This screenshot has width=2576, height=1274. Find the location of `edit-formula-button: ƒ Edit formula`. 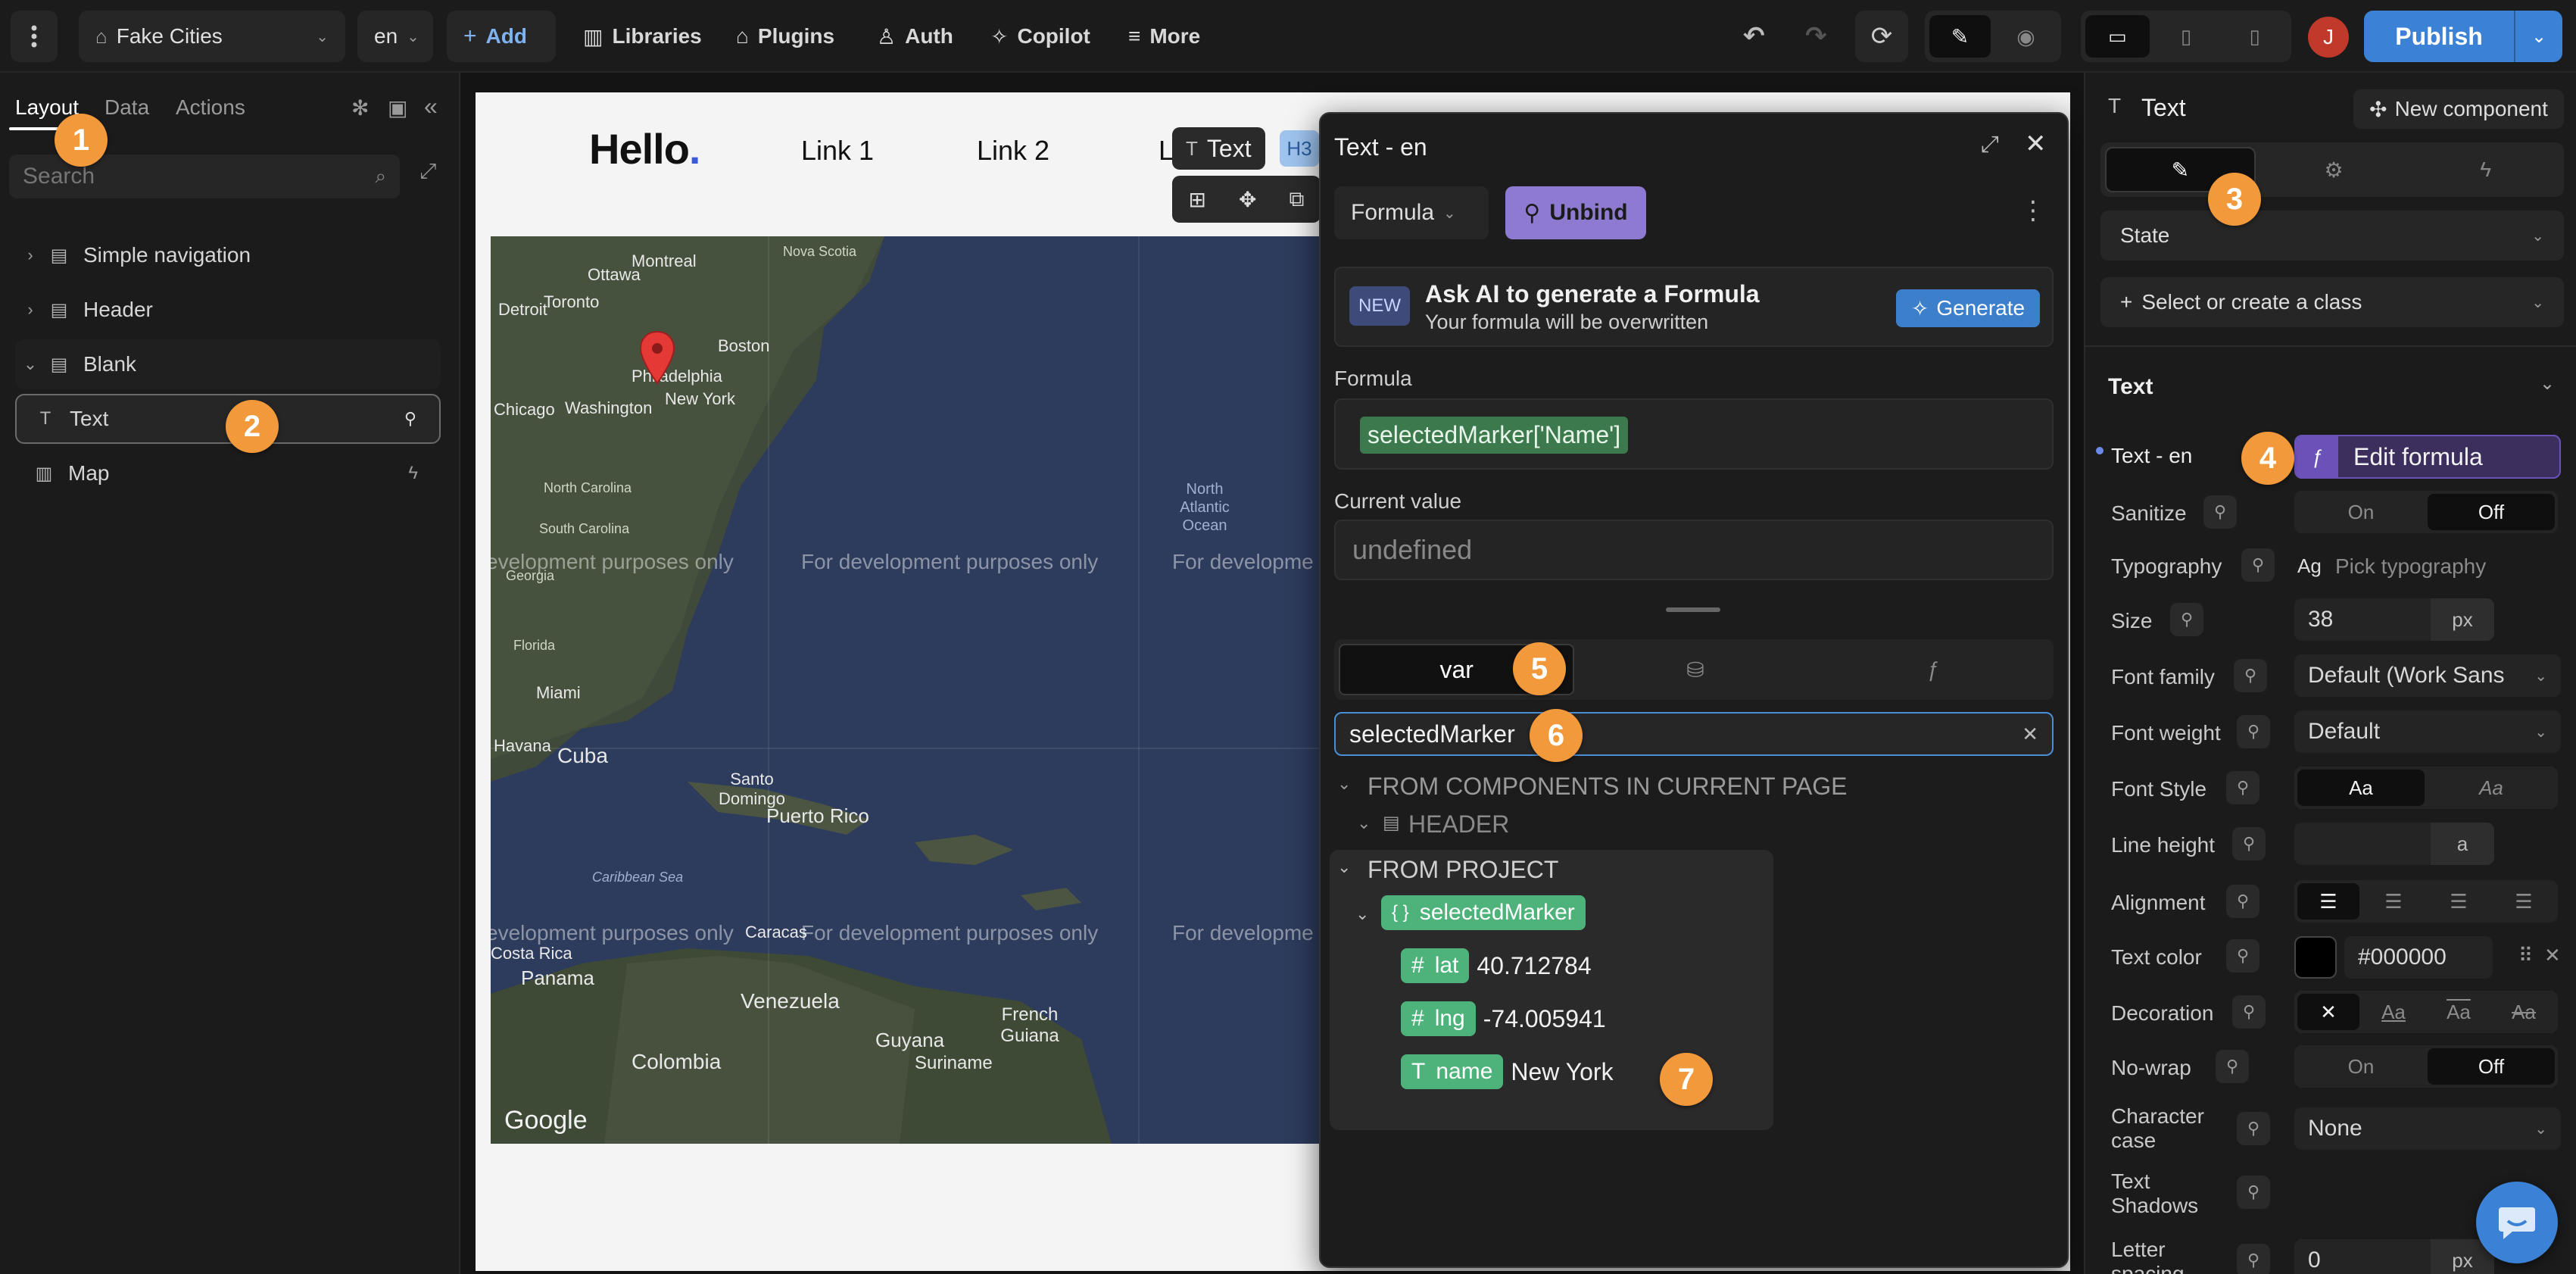

edit-formula-button: ƒ Edit formula is located at coordinates (2427, 457).